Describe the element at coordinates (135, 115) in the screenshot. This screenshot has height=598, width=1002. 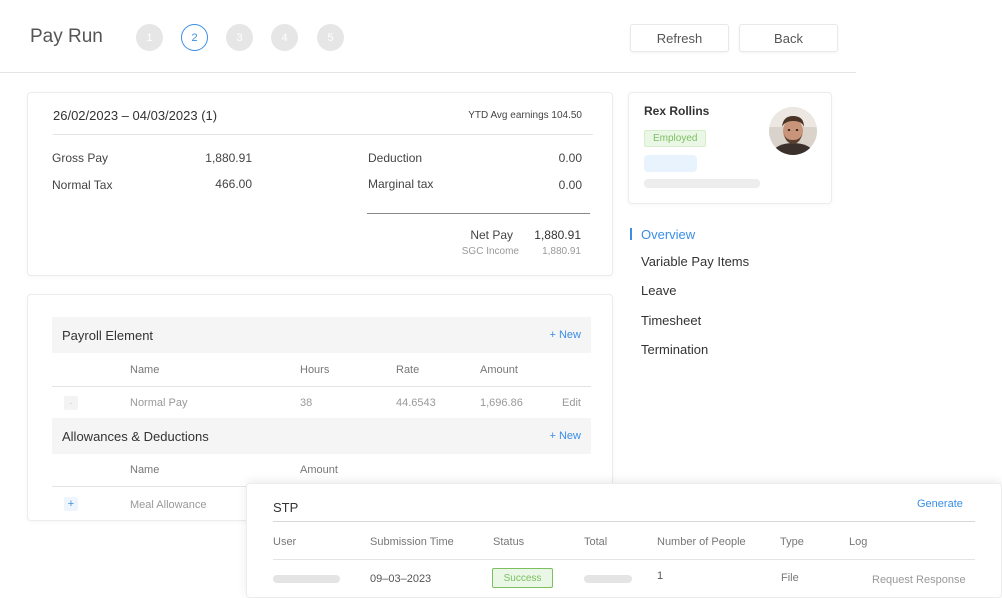
I see `pay-period: 26/02/2023 – 04/03/2023 (1)` at that location.